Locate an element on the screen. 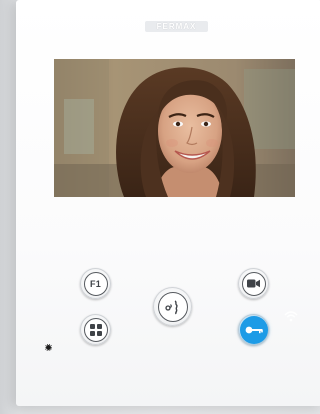 The image size is (320, 414). talk-icon is located at coordinates (172, 306).